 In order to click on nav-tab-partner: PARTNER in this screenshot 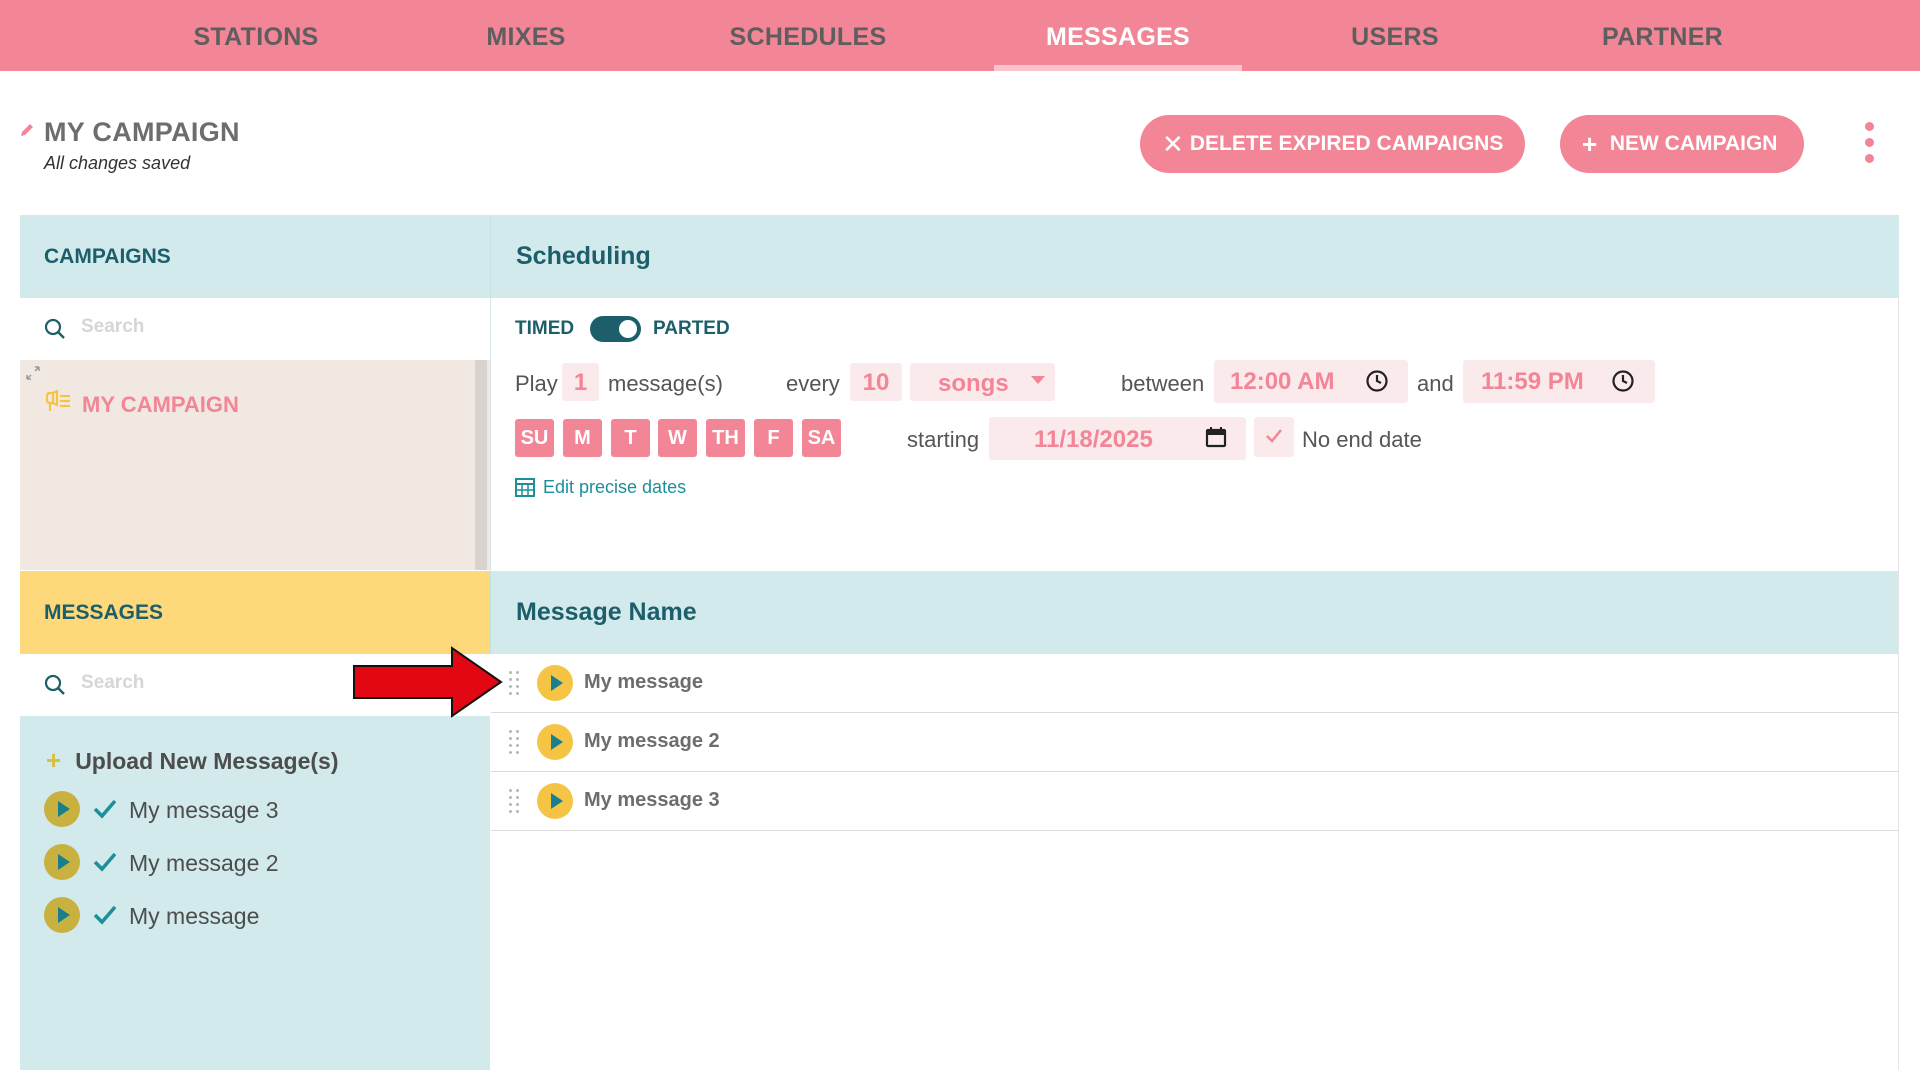, I will do `click(1662, 35)`.